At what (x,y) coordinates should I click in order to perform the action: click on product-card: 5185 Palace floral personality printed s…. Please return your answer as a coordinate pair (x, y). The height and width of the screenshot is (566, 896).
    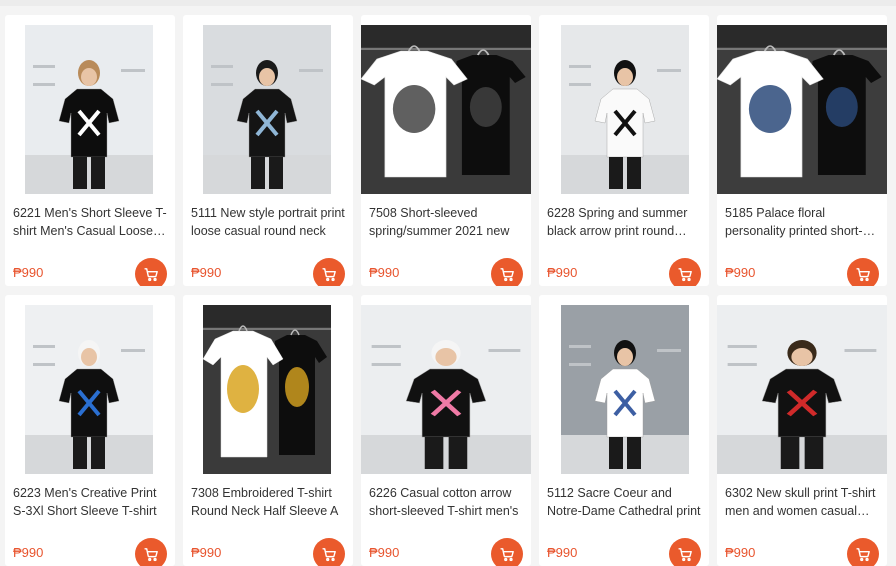
    Looking at the image, I should click on (802, 150).